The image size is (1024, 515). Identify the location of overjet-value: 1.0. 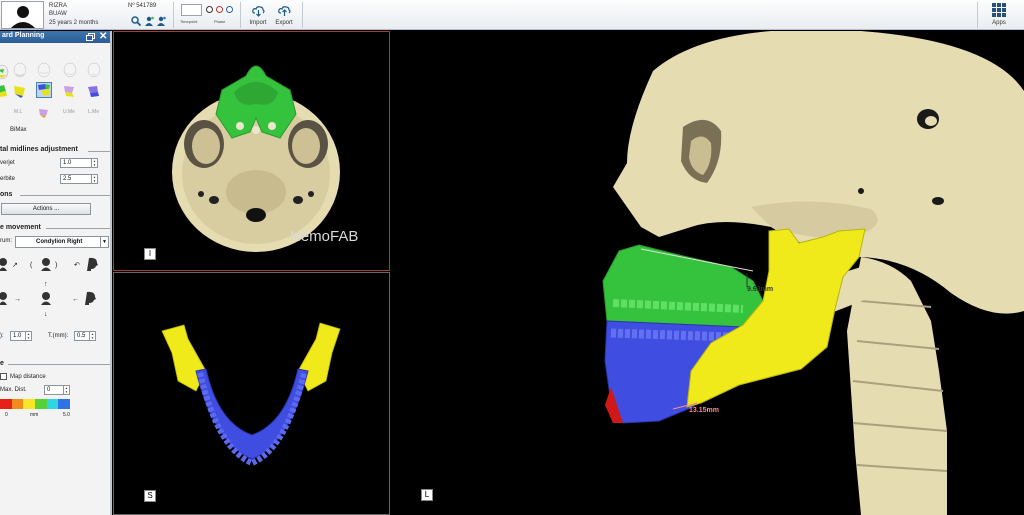
(67, 163).